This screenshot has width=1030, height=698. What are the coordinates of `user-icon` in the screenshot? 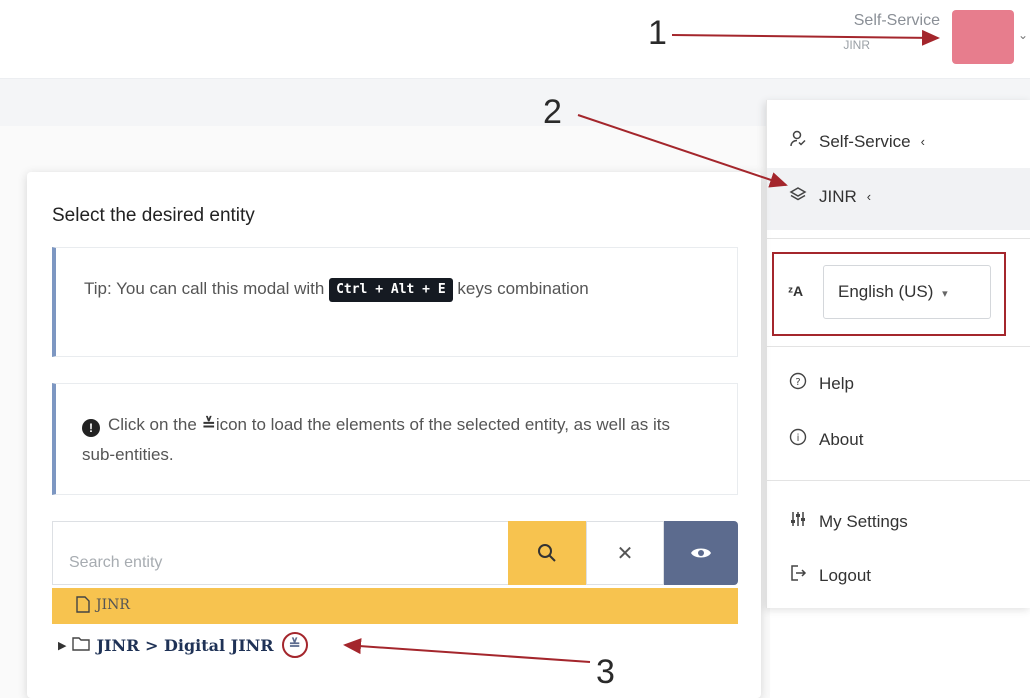 It's located at (798, 141).